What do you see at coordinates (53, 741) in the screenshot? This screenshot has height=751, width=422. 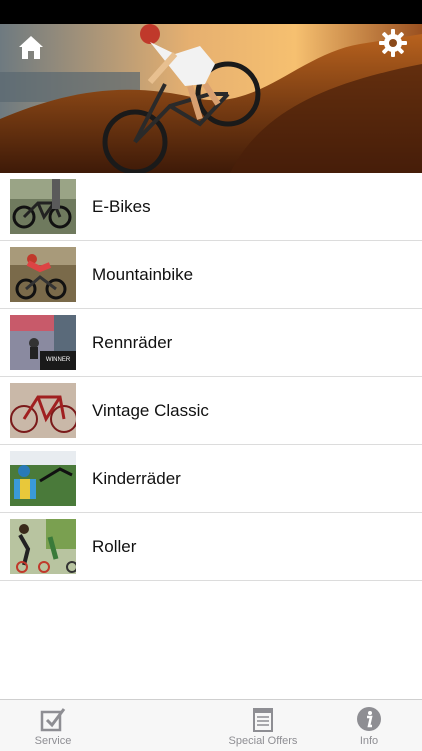 I see `tab-label-service: Service` at bounding box center [53, 741].